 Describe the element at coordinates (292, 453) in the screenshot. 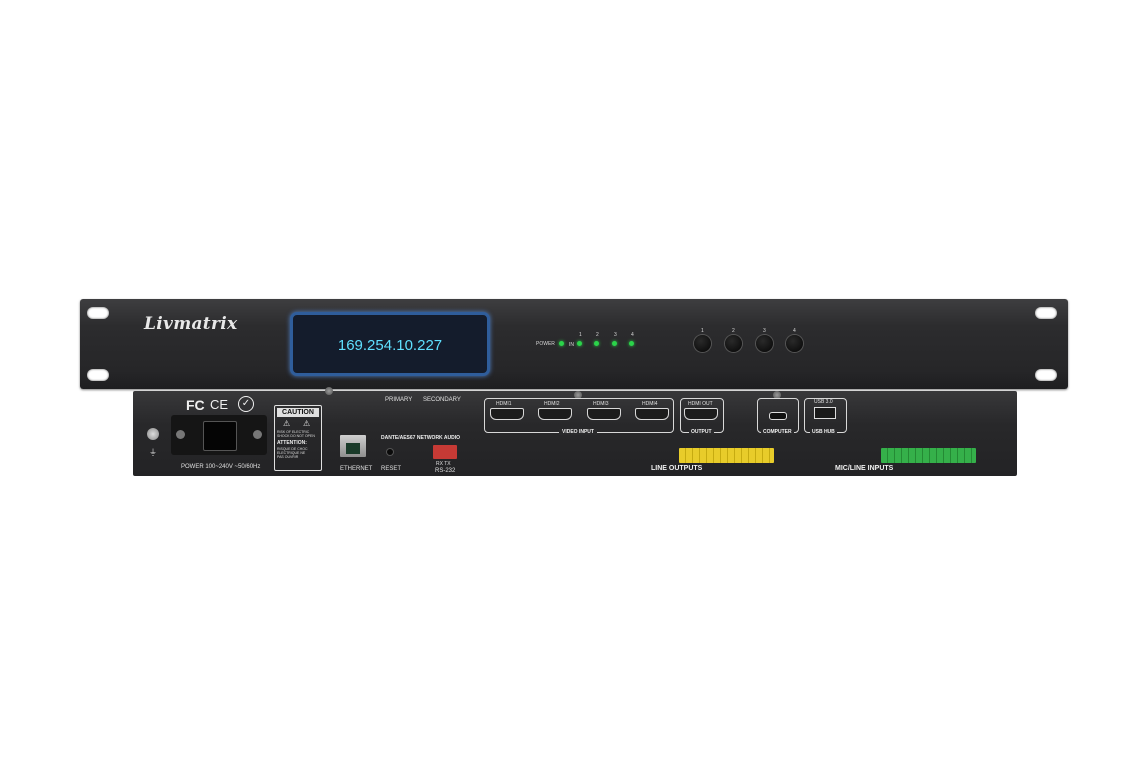

I see `attention-text: RISQUE DE CHOC ELECTRIQUE NE PAS OUVRIR` at that location.